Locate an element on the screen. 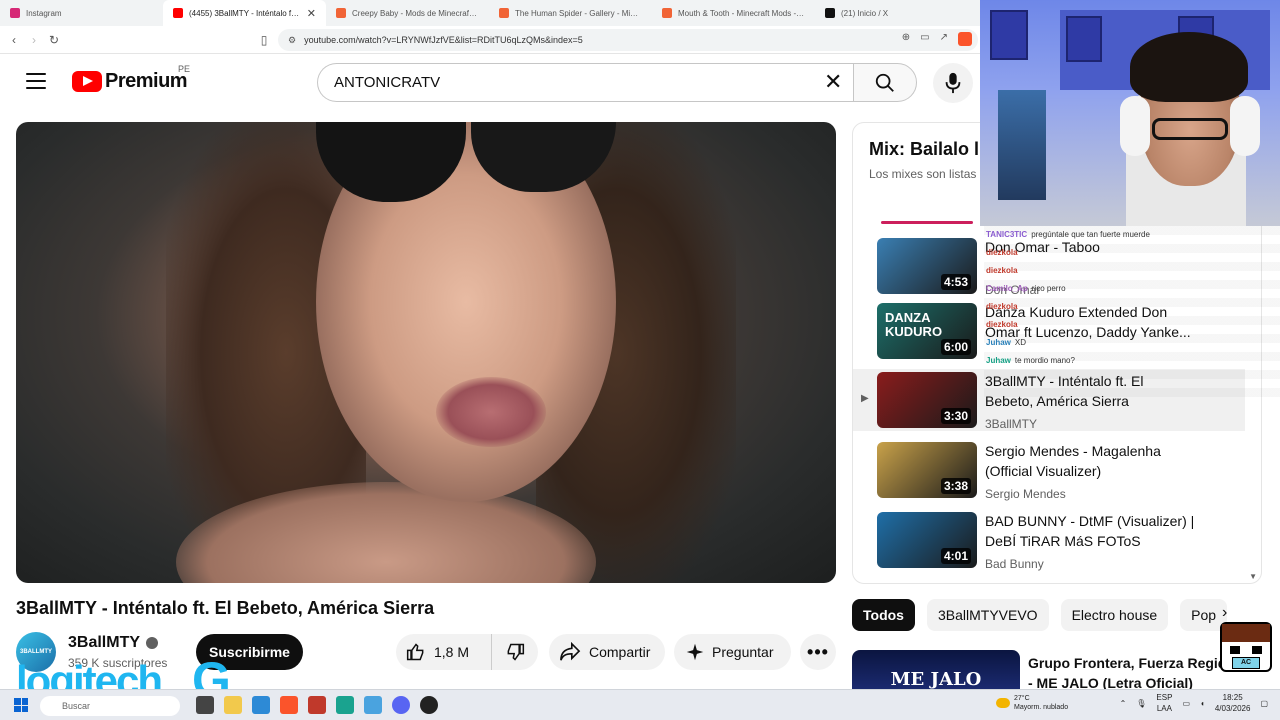  verified-icon is located at coordinates (152, 642).